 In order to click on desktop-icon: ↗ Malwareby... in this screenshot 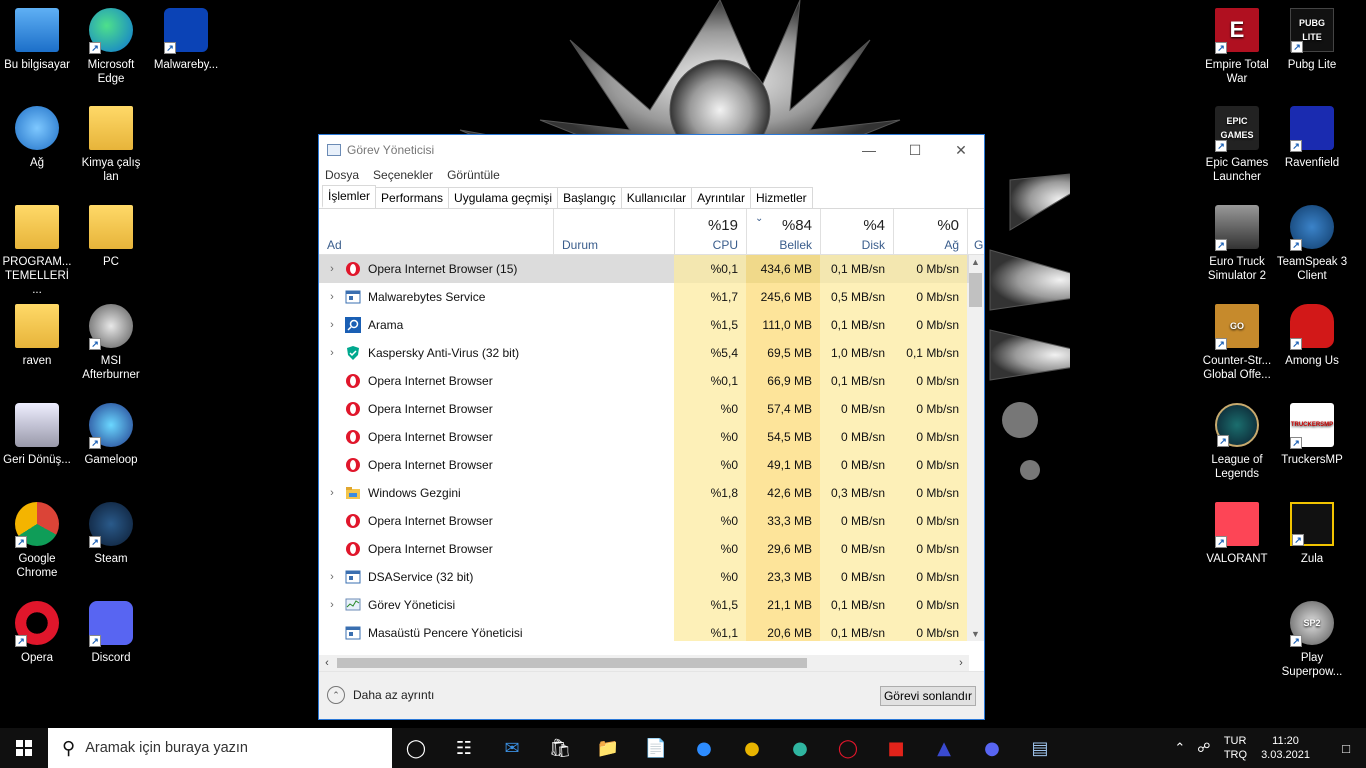, I will do `click(186, 40)`.